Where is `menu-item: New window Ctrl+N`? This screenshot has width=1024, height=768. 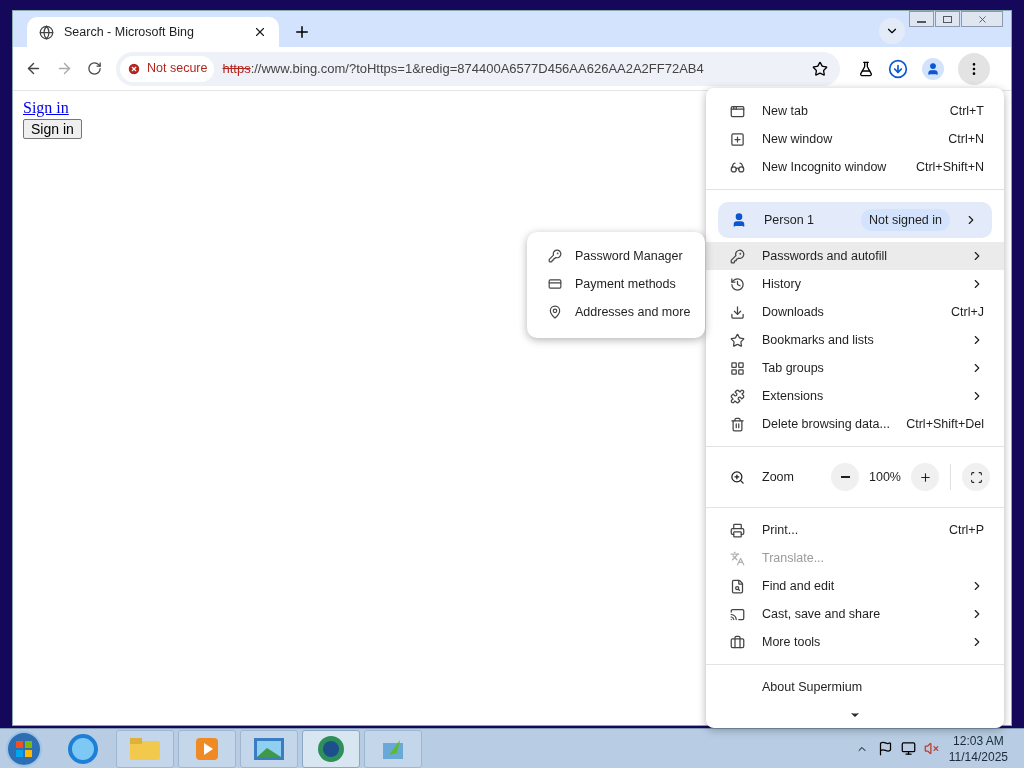
menu-item: New window Ctrl+N is located at coordinates (855, 139).